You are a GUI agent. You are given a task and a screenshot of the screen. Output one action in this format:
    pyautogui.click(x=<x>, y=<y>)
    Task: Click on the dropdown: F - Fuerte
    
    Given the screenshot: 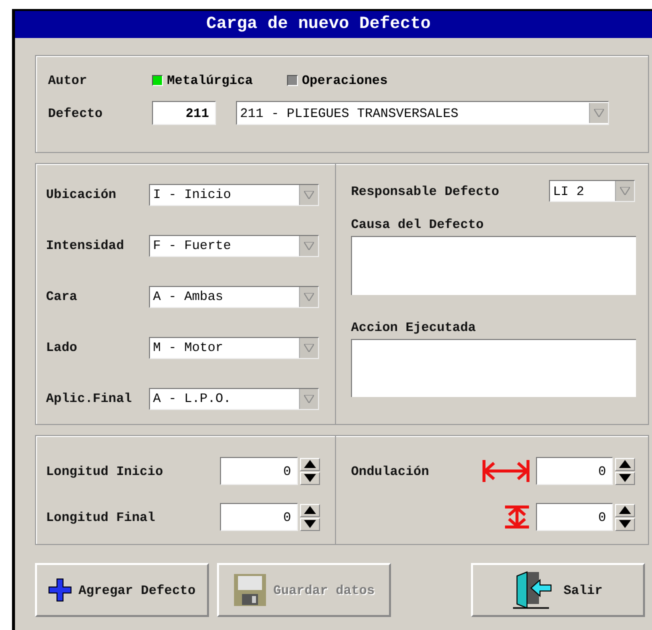 What is the action you would take?
    pyautogui.click(x=234, y=245)
    